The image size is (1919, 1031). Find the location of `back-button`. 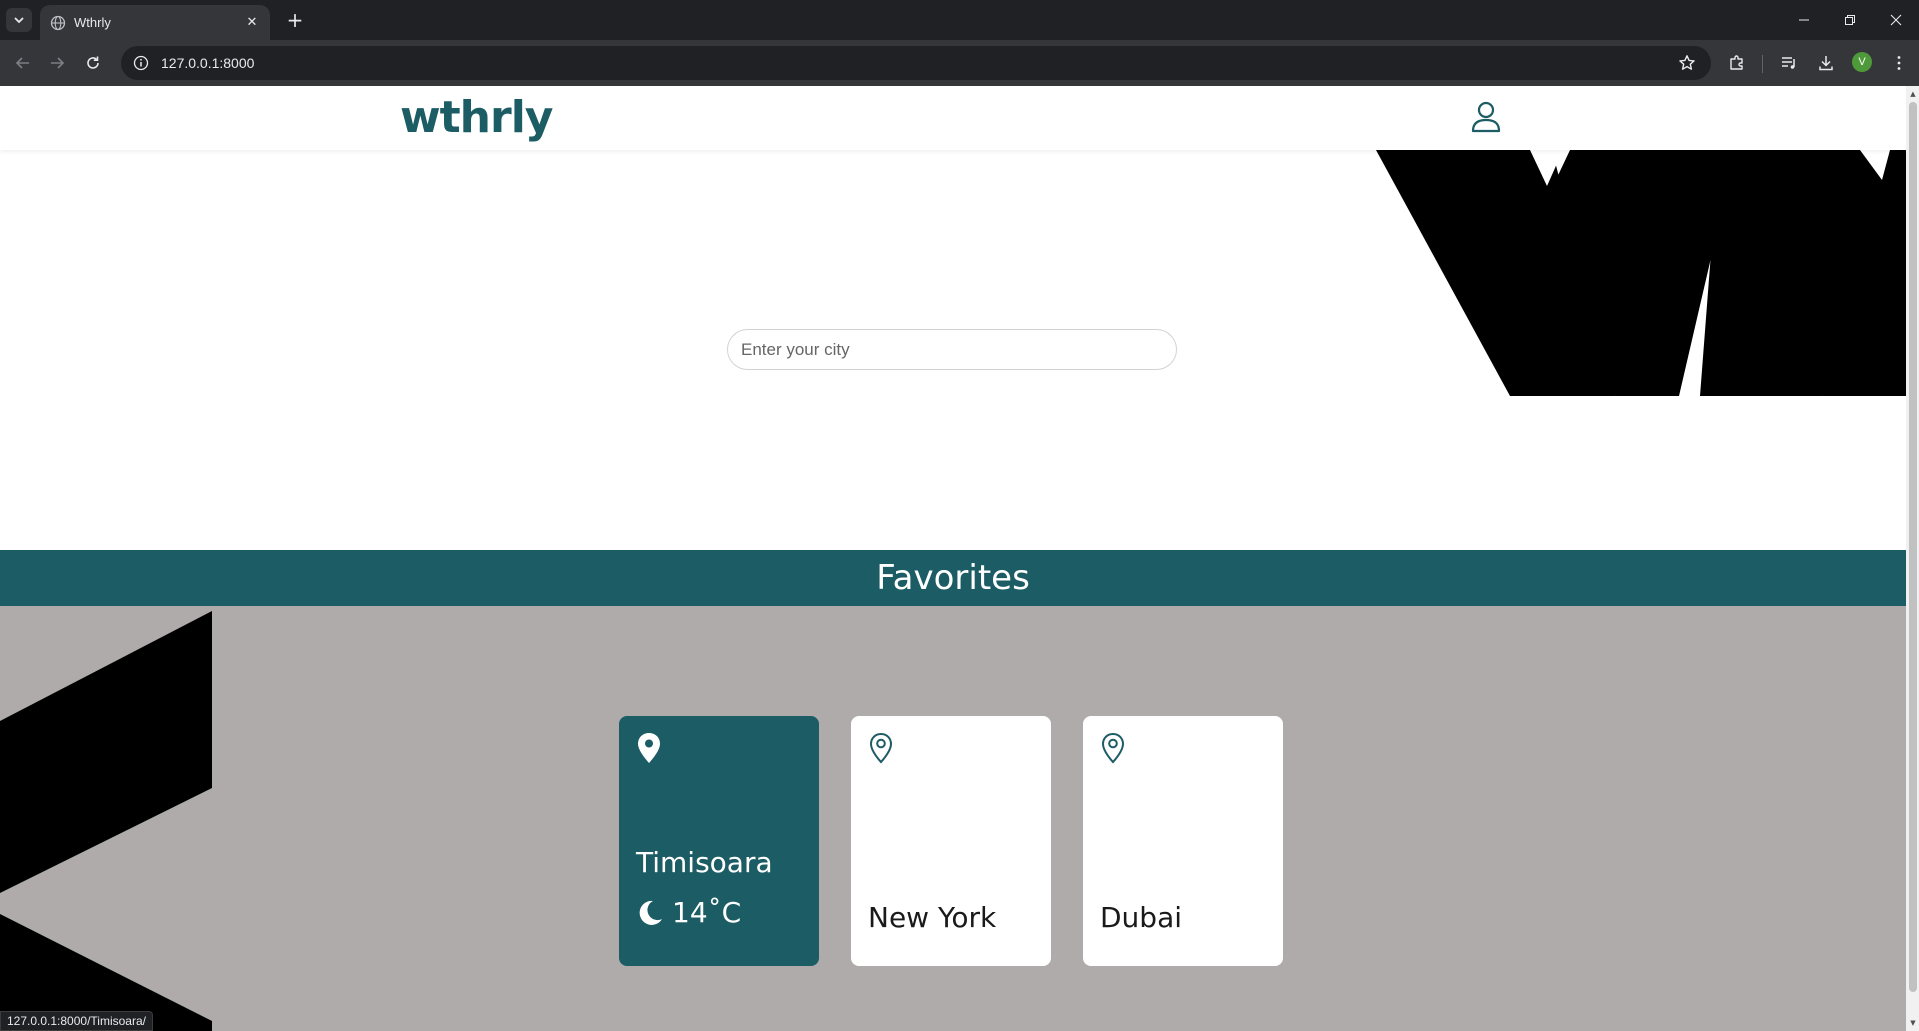

back-button is located at coordinates (23, 63).